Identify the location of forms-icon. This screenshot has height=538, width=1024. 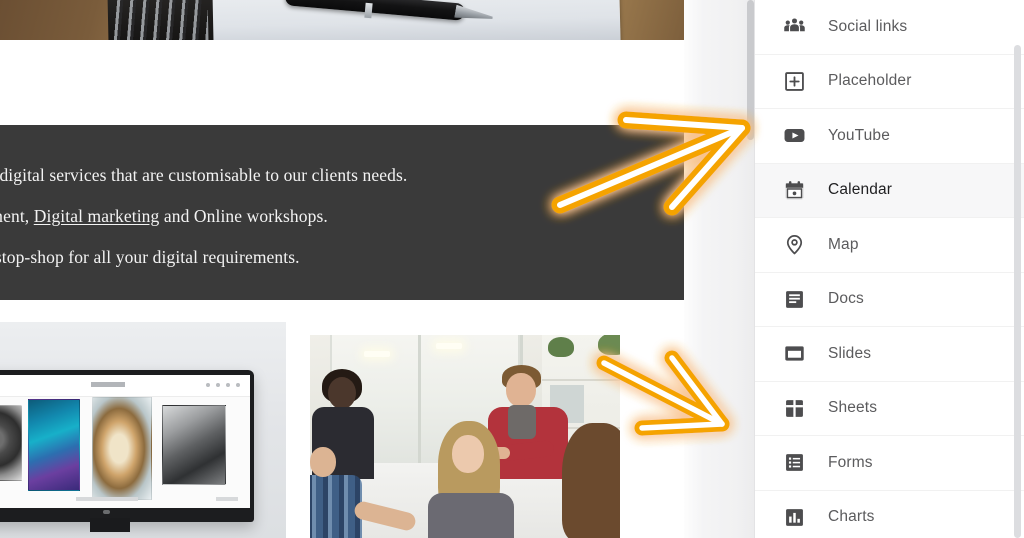
(794, 462).